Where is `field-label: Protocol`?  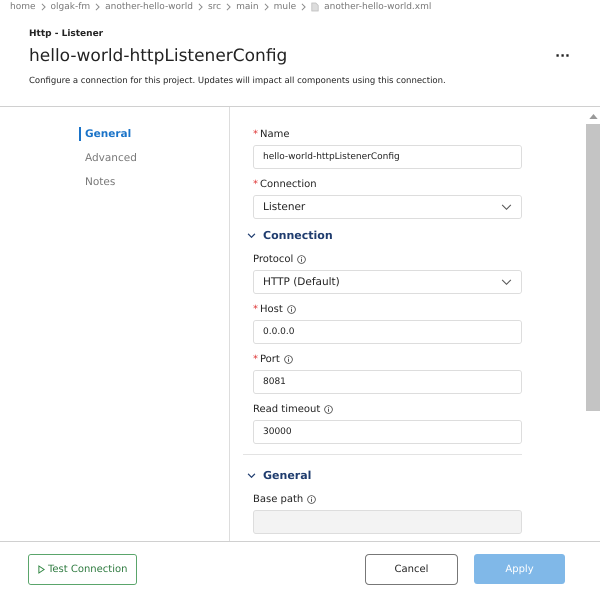 field-label: Protocol is located at coordinates (273, 259).